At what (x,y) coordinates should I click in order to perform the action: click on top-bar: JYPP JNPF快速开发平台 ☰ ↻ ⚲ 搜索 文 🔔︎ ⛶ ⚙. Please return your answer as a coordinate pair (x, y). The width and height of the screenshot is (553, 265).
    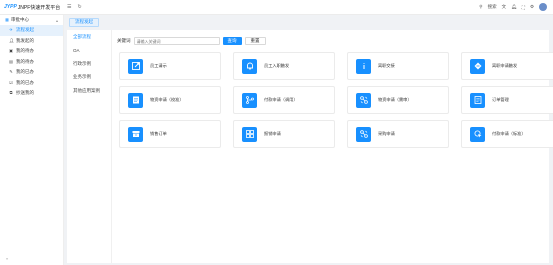
    Looking at the image, I should click on (276, 7).